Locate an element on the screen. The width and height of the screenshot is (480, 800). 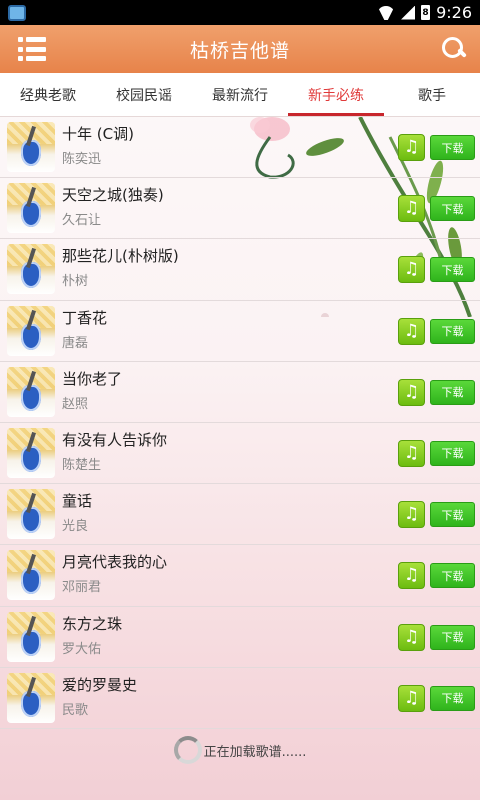
song-title: 有没有人告诉你 is located at coordinates (115, 439).